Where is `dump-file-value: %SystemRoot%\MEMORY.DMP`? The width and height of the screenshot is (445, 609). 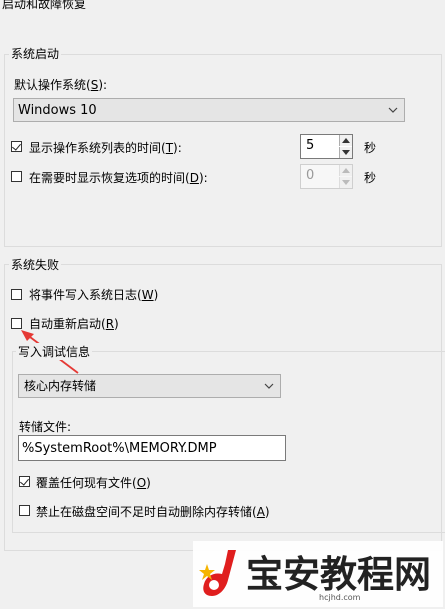
dump-file-value: %SystemRoot%\MEMORY.DMP is located at coordinates (119, 448).